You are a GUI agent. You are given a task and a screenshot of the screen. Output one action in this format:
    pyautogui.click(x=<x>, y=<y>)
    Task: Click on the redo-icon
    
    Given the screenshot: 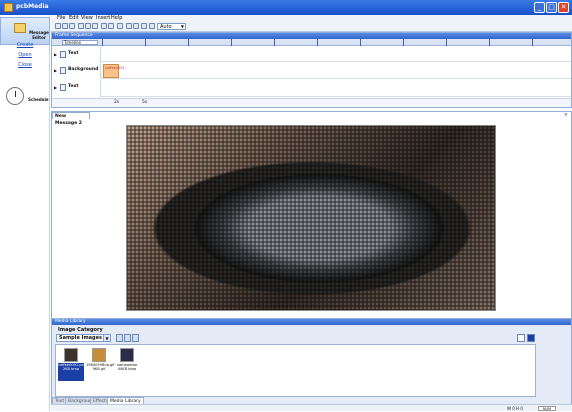 What is the action you would take?
    pyautogui.click(x=88, y=26)
    